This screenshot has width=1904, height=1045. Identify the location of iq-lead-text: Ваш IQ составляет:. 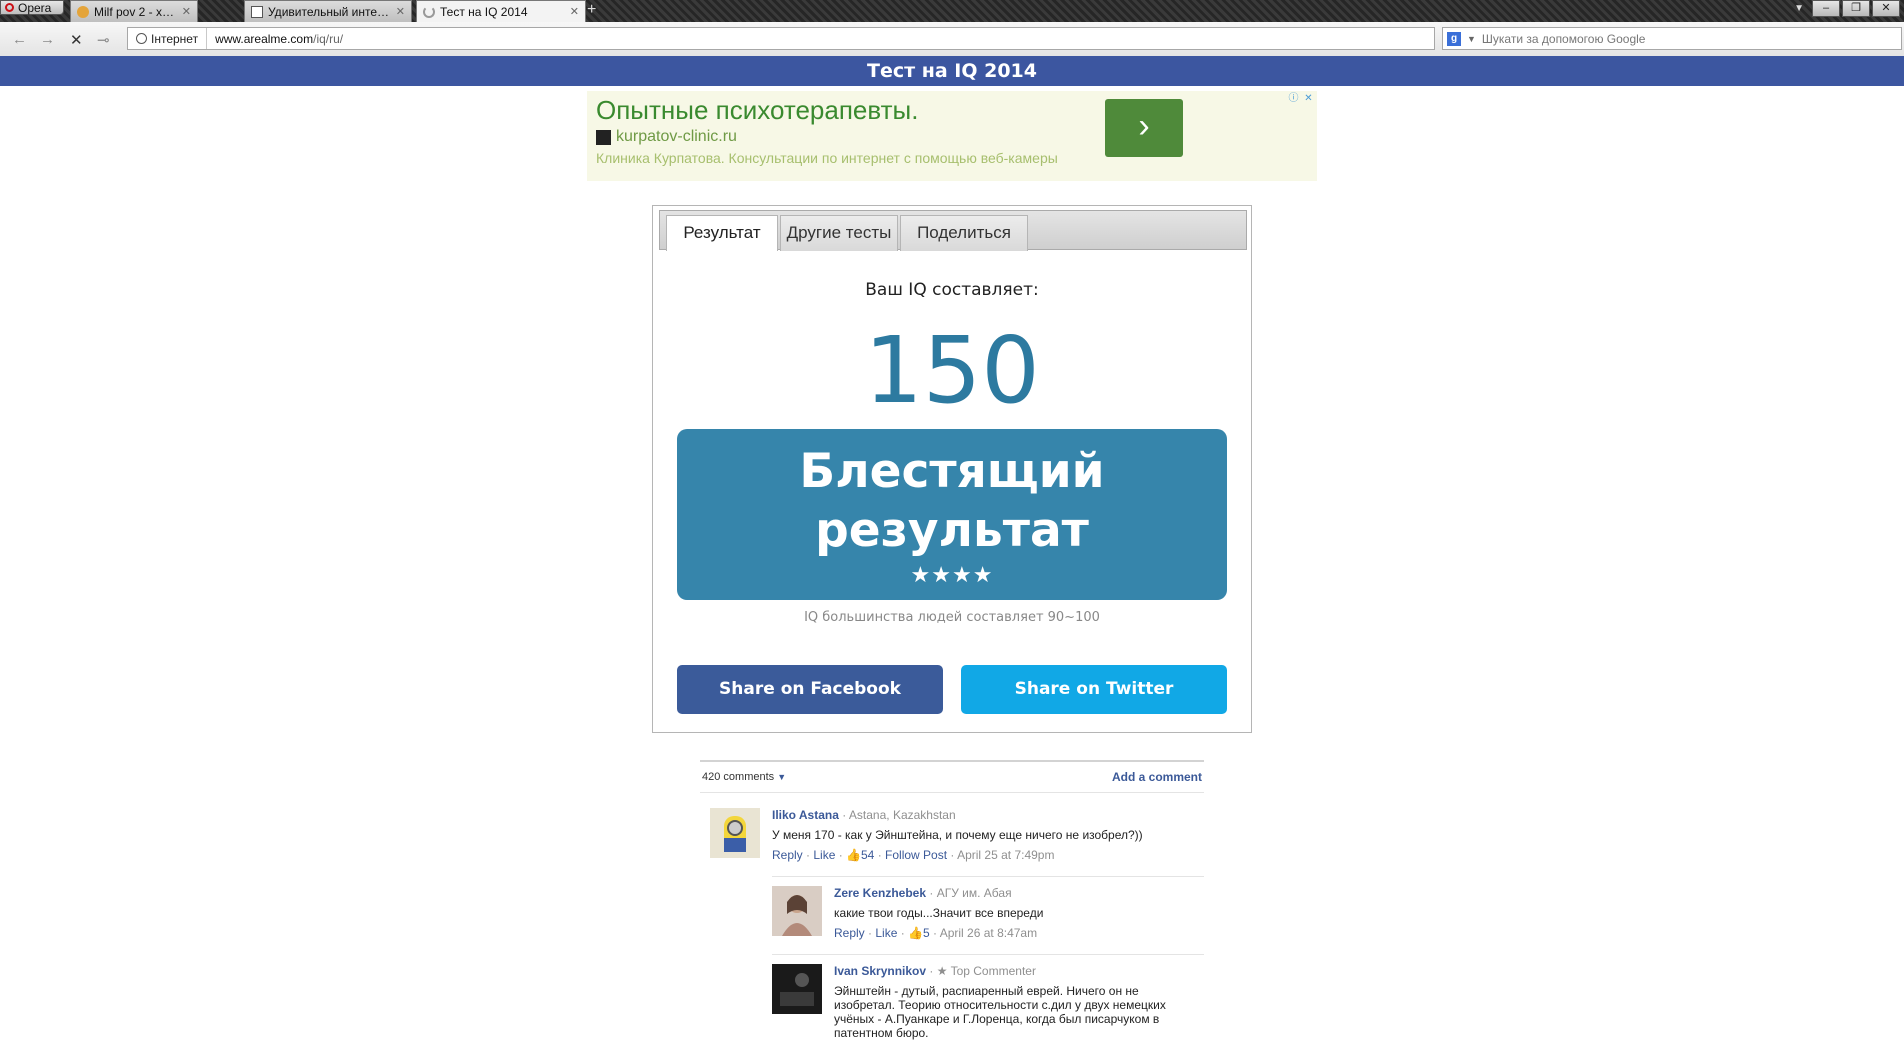
(952, 290).